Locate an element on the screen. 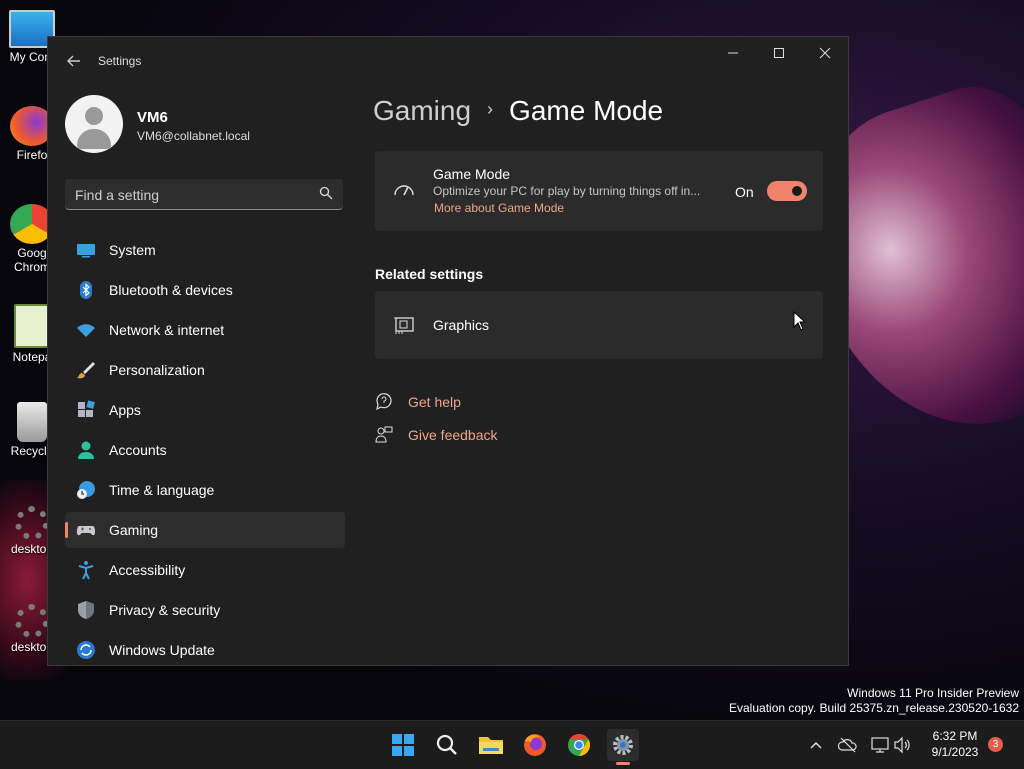 The height and width of the screenshot is (769, 1024). sidebar-item-network: Network & internet is located at coordinates (205, 330).